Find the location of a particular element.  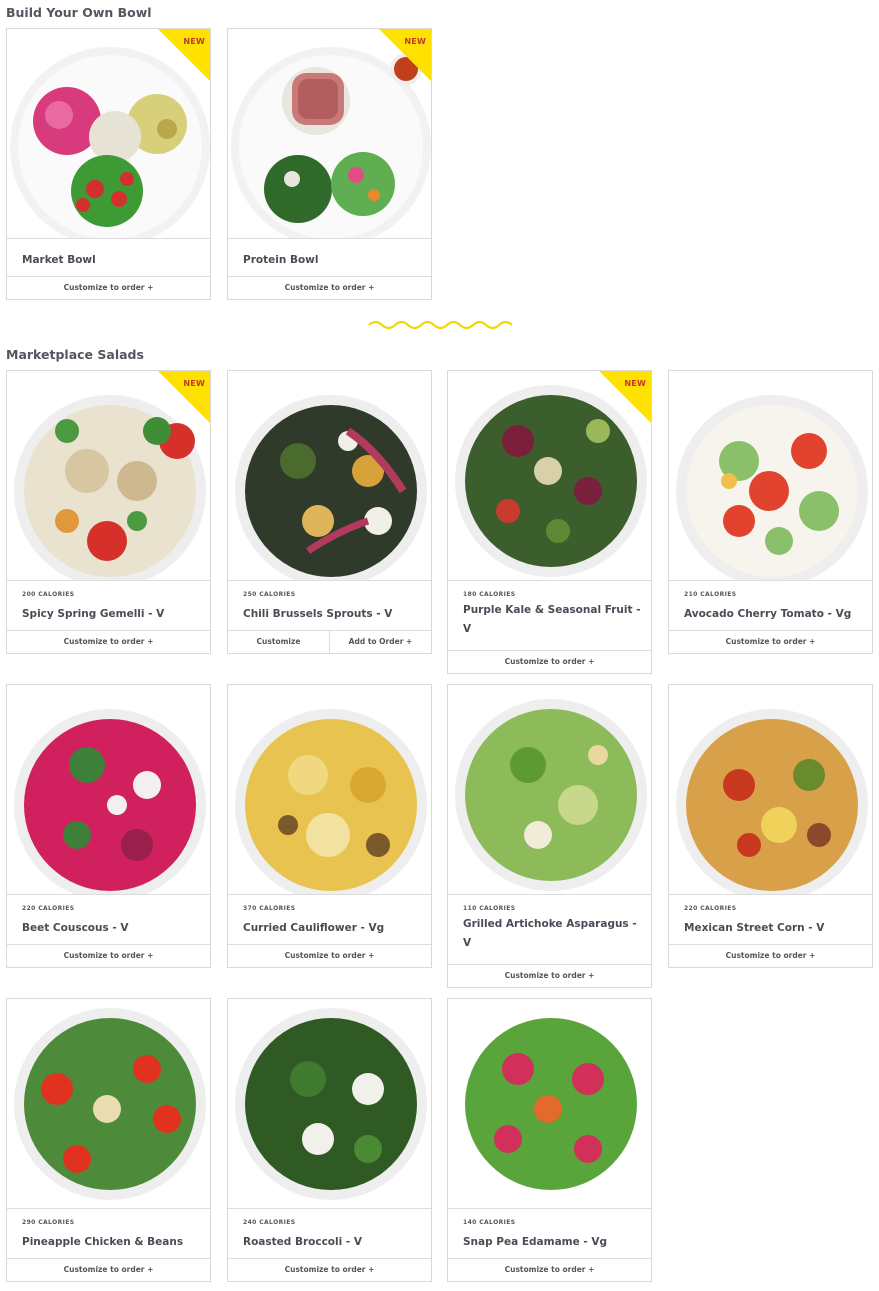

calories-label: 110 CALORIES is located at coordinates (489, 908).